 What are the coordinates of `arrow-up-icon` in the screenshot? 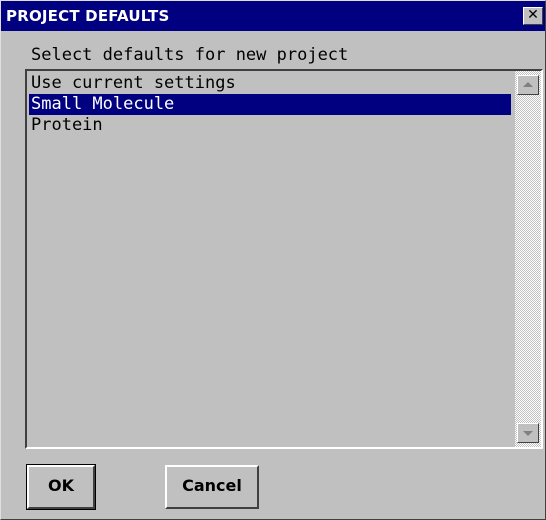 It's located at (528, 84).